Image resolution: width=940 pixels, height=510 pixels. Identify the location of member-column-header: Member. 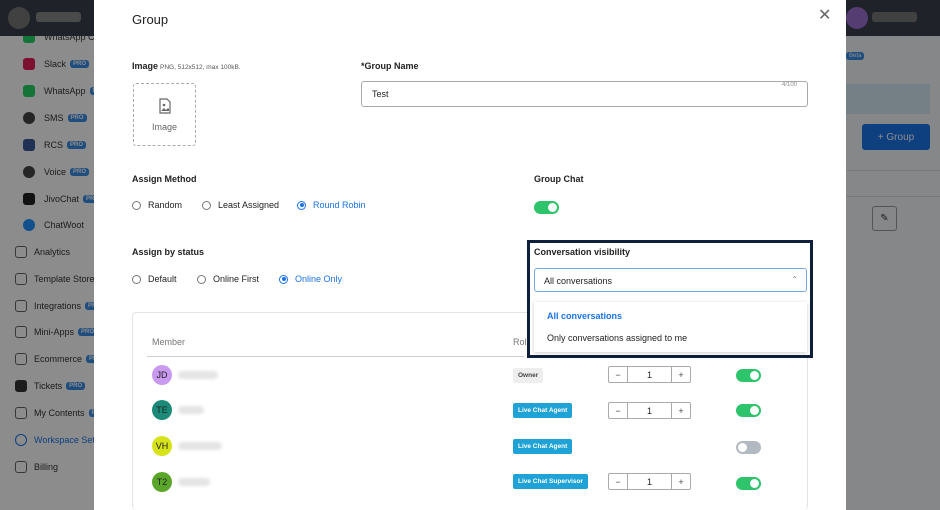
(169, 342).